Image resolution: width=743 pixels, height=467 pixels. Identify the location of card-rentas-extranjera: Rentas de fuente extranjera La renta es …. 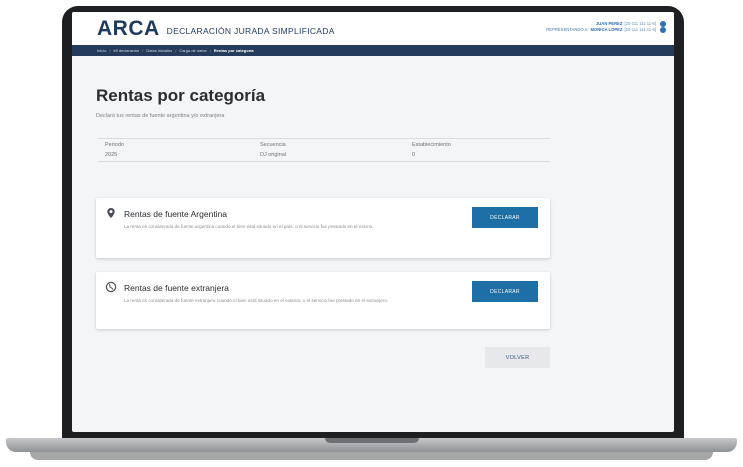
(323, 300).